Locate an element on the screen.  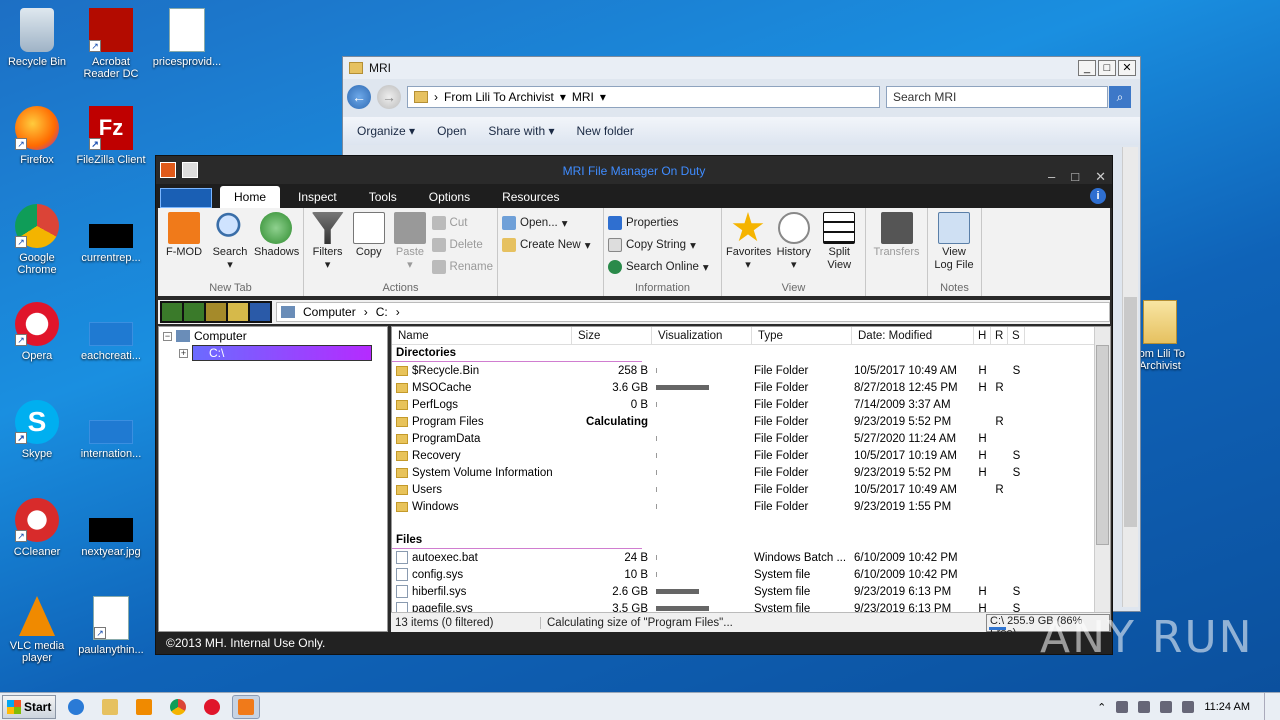
tab-tools: Tools is located at coordinates (383, 197).